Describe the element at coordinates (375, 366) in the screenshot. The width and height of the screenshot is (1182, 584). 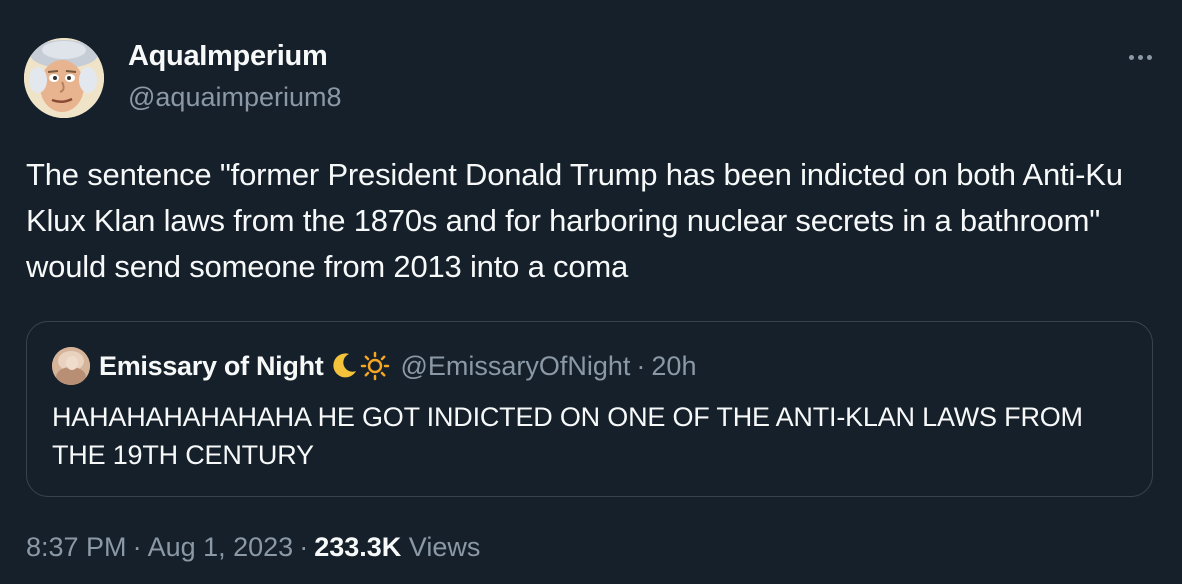
I see `sun-icon` at that location.